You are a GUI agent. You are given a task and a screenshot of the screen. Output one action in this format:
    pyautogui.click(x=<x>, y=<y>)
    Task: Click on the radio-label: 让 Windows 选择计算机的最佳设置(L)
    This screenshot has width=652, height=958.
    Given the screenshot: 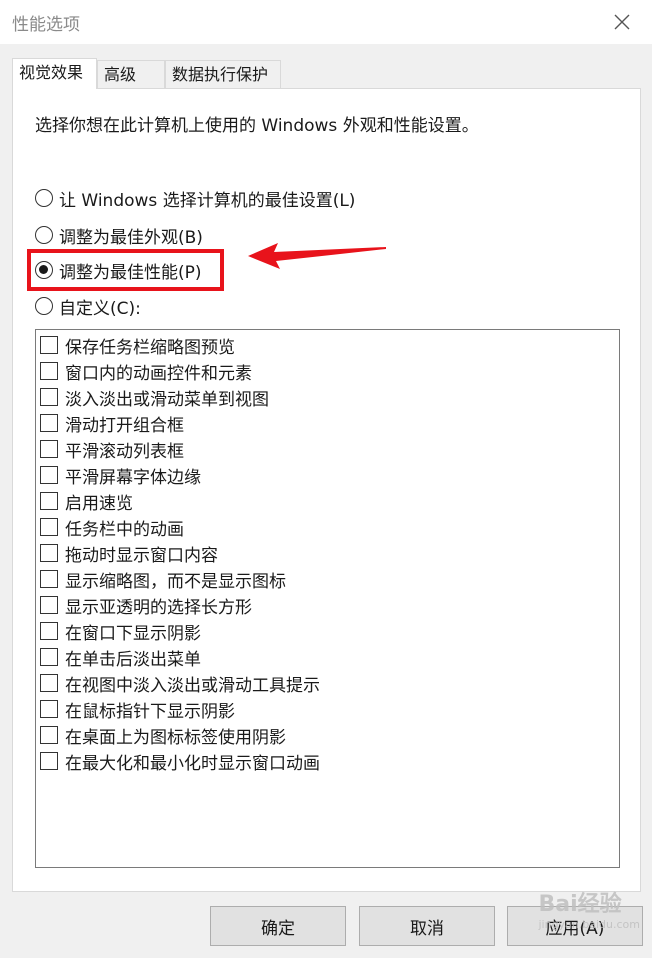 What is the action you would take?
    pyautogui.click(x=207, y=200)
    